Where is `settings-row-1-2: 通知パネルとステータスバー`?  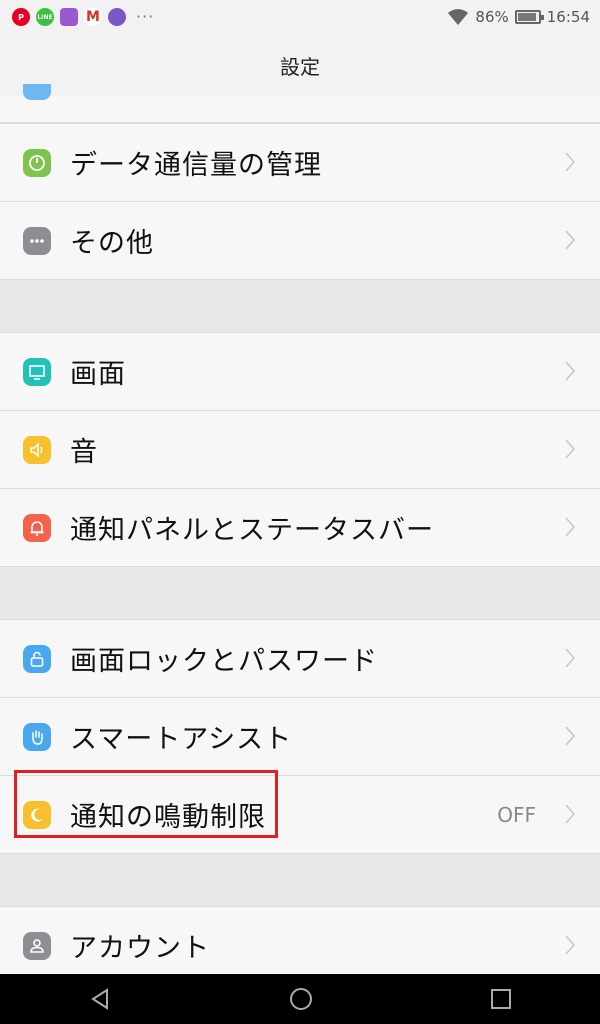 settings-row-1-2: 通知パネルとステータスバー is located at coordinates (300, 527).